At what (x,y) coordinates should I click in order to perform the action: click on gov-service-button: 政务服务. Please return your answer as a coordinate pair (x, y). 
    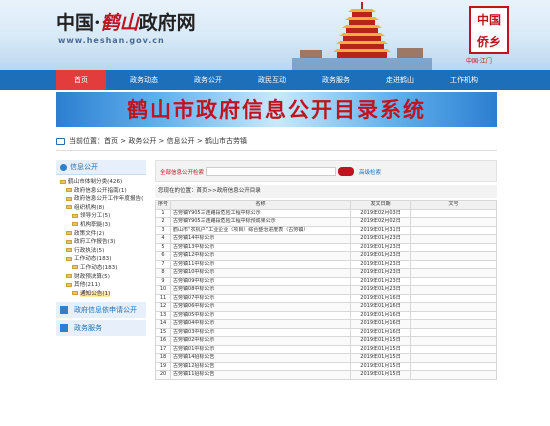
    Looking at the image, I should click on (101, 328).